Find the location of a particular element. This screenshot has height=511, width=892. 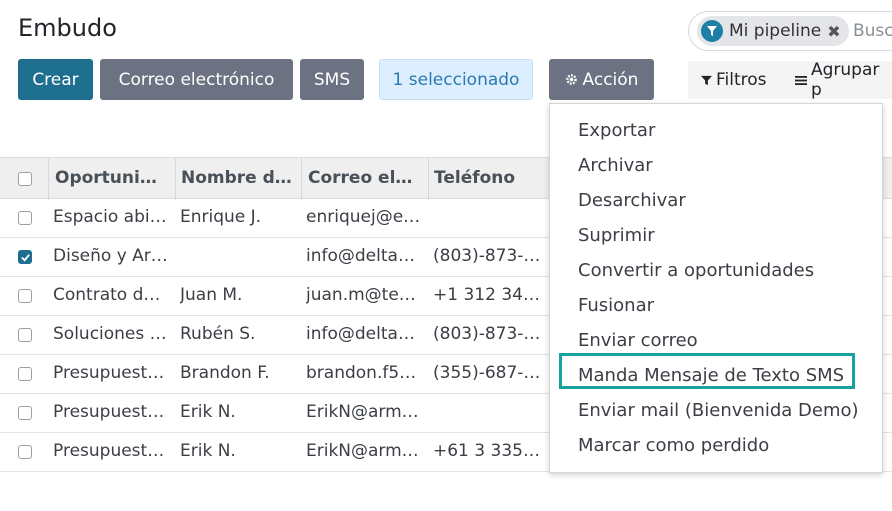

search-bar: Mi pipeline ✖ Busc is located at coordinates (790, 31).